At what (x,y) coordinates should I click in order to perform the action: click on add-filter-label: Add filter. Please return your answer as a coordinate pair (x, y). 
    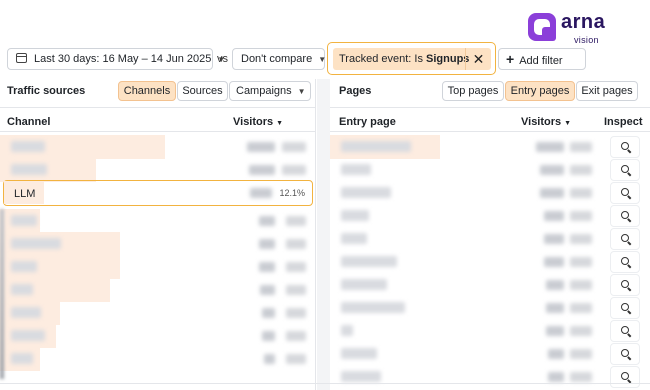
    Looking at the image, I should click on (541, 61).